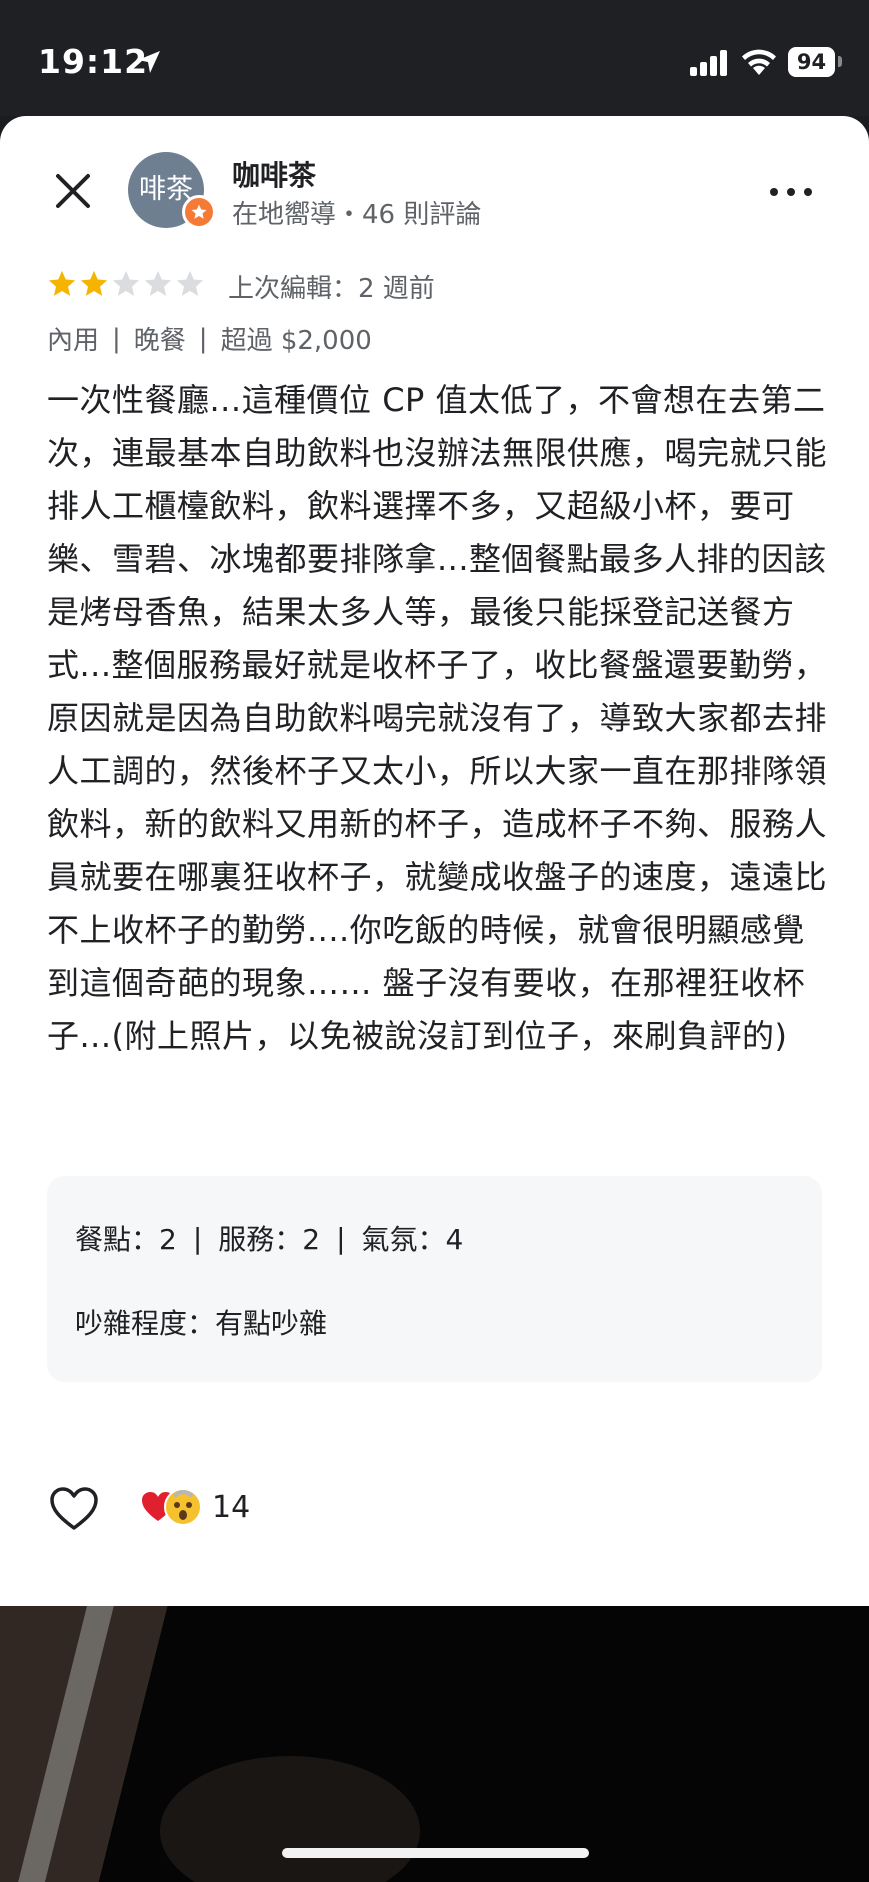 The image size is (869, 1882). What do you see at coordinates (296, 341) in the screenshot?
I see `tag-price: 超過 $2,000` at bounding box center [296, 341].